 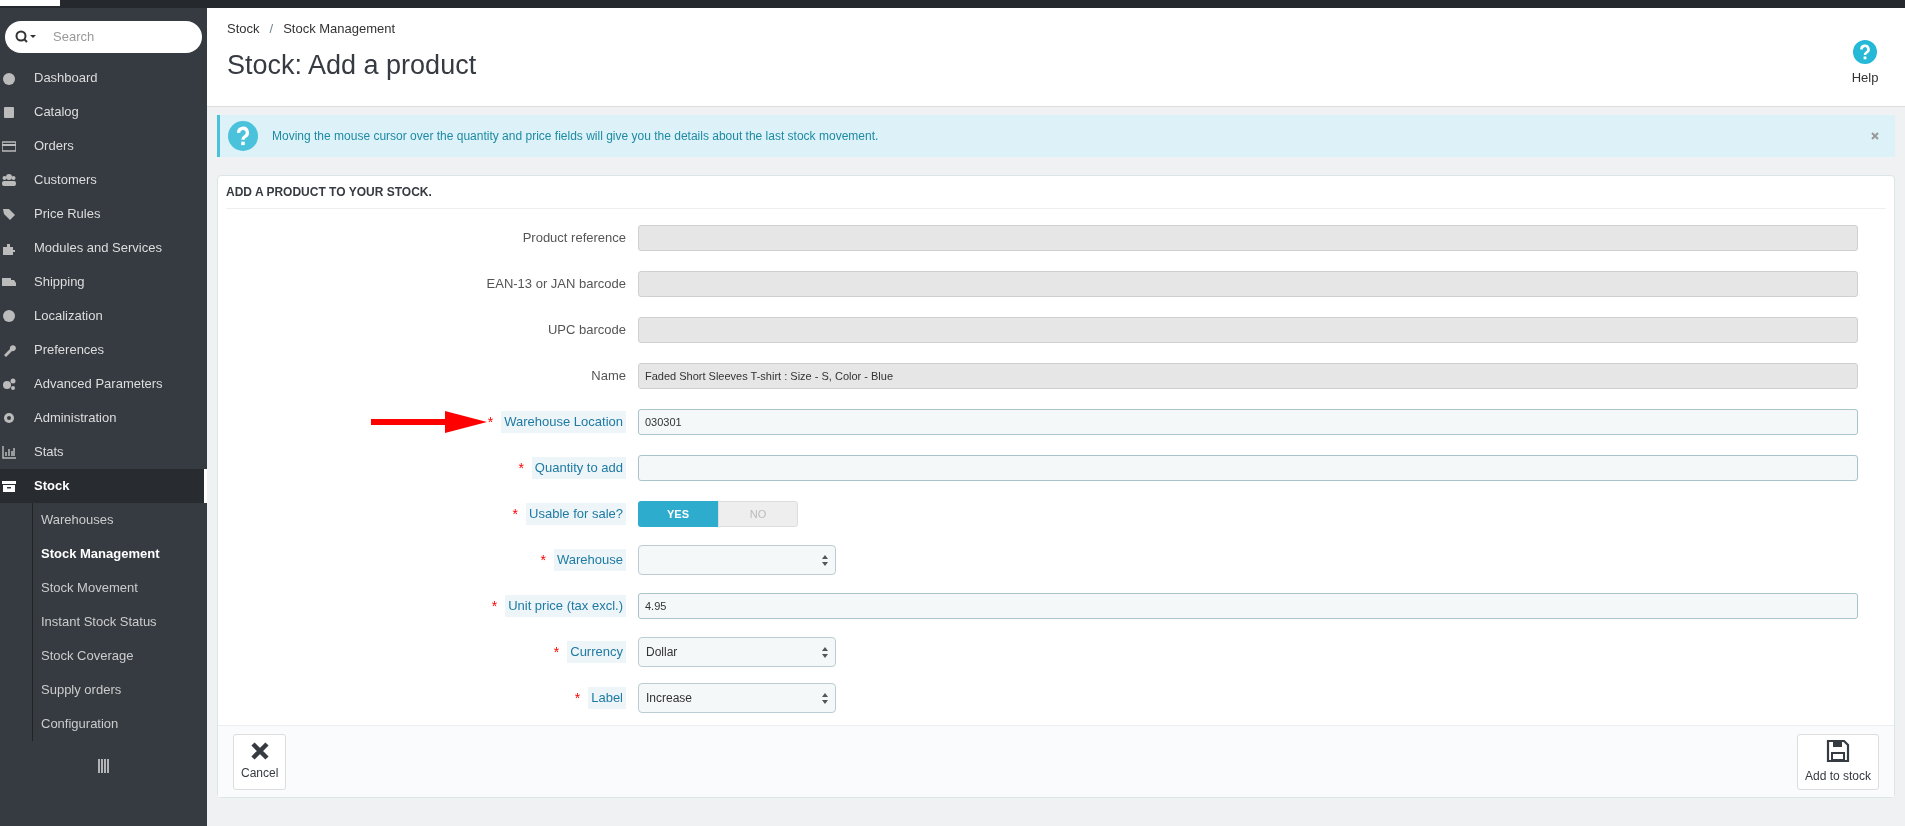 What do you see at coordinates (737, 698) in the screenshot?
I see `select-dropdown: Increase` at bounding box center [737, 698].